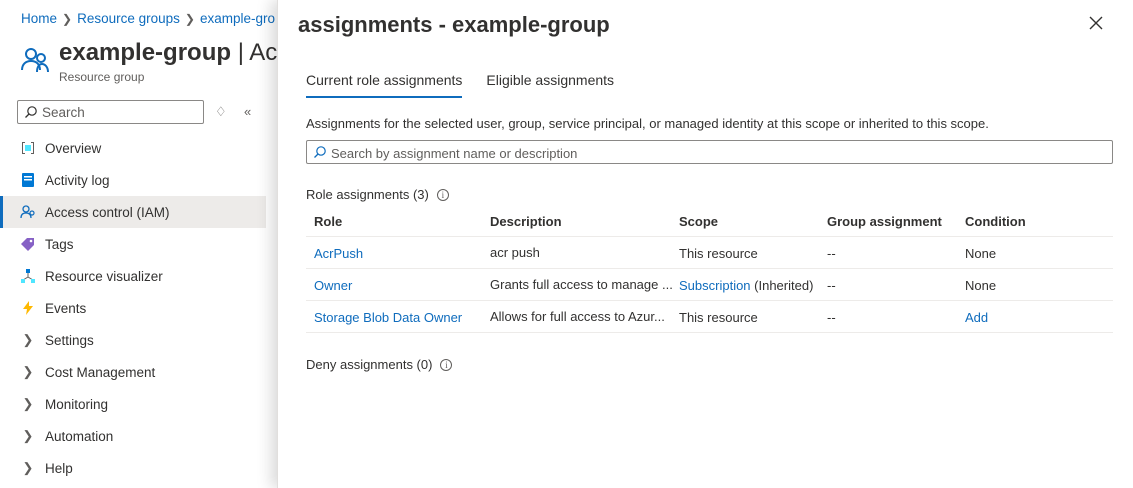 The width and height of the screenshot is (1133, 488). Describe the element at coordinates (338, 253) in the screenshot. I see `role-link: AcrPush` at that location.